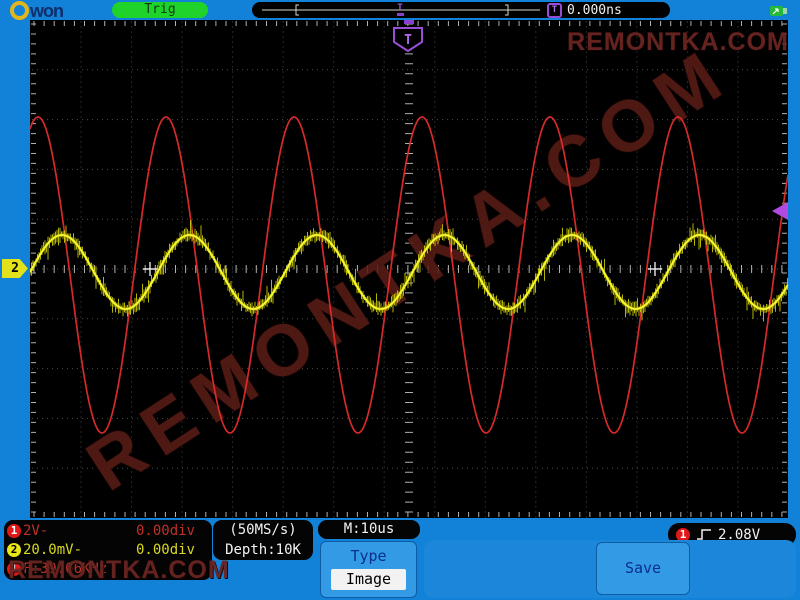  I want to click on trigger-position-t-marker: T, so click(400, 8).